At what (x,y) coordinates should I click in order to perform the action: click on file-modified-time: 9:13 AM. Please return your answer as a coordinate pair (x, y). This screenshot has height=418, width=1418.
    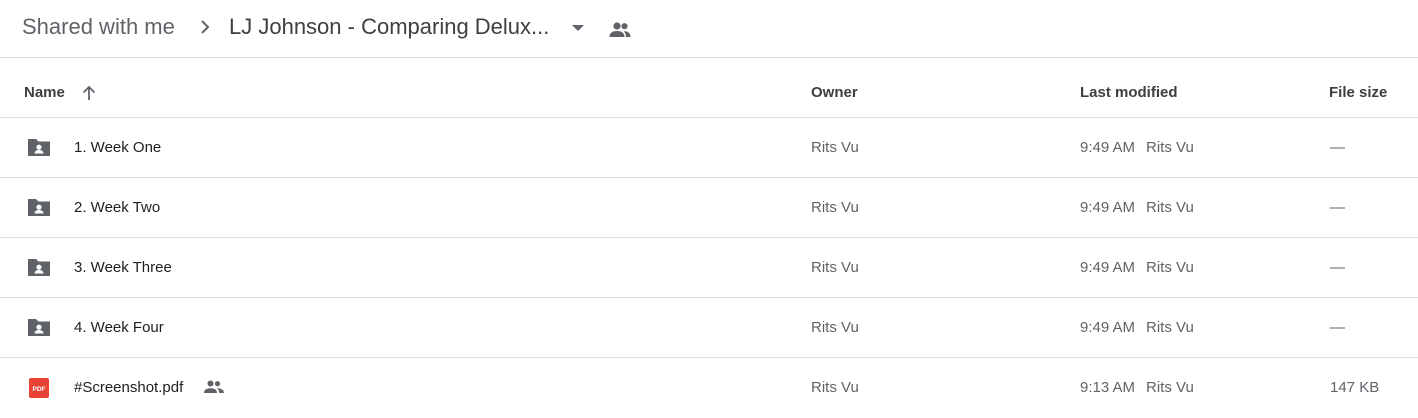
    Looking at the image, I should click on (1108, 387).